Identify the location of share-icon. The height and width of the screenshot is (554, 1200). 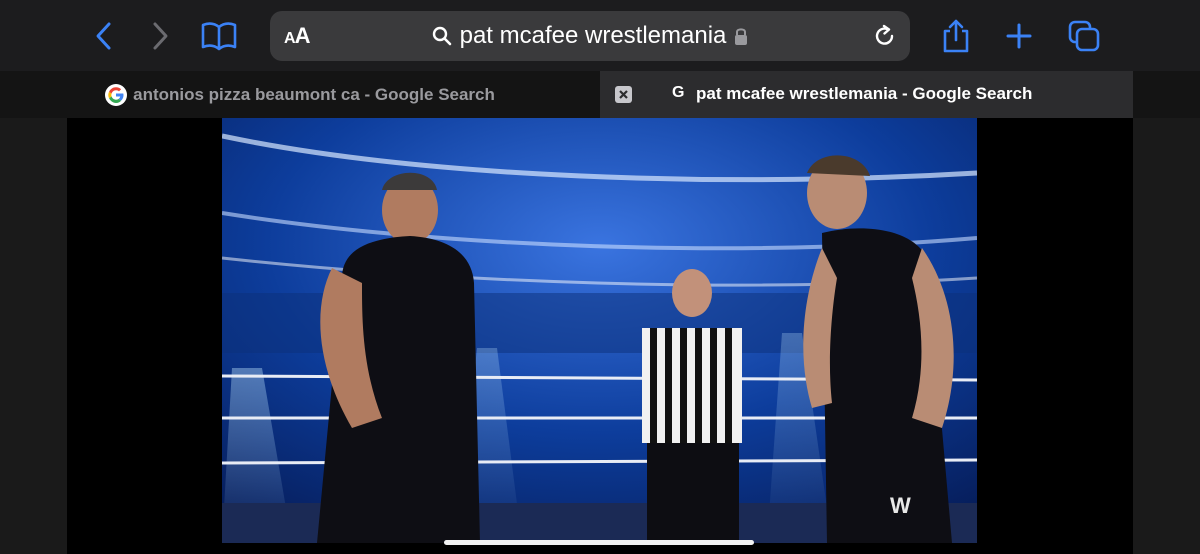
(956, 36).